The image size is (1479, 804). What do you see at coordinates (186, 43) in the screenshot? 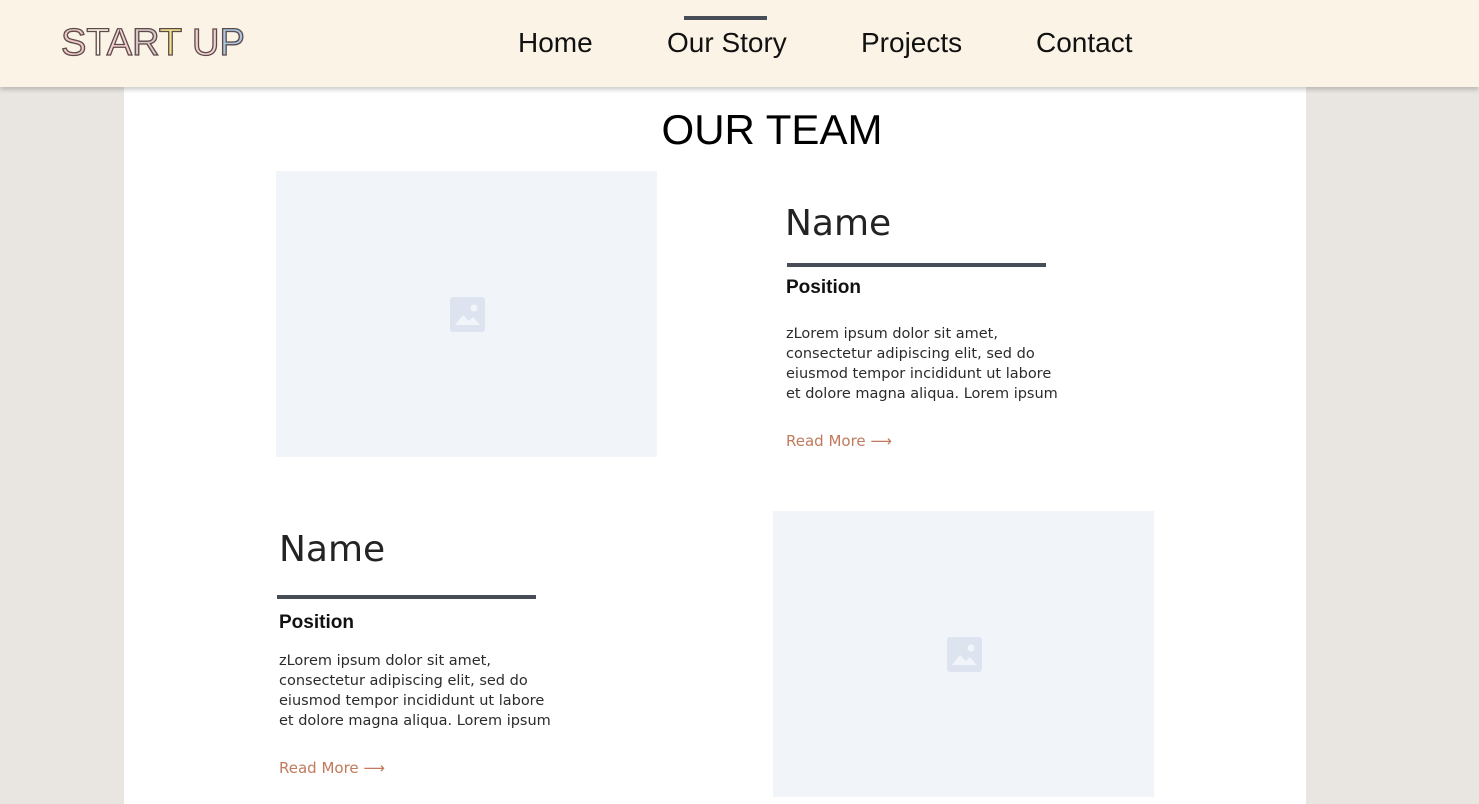
I see `logo-letter` at bounding box center [186, 43].